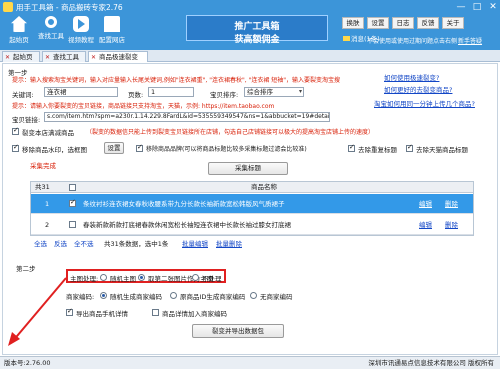 This screenshot has width=500, height=369. Describe the element at coordinates (233, 225) in the screenshot. I see `product-name: 春装新款新款打底裙春款休闲宽松长袖短连衣裙中长款长袖过膝女打底裙` at that location.